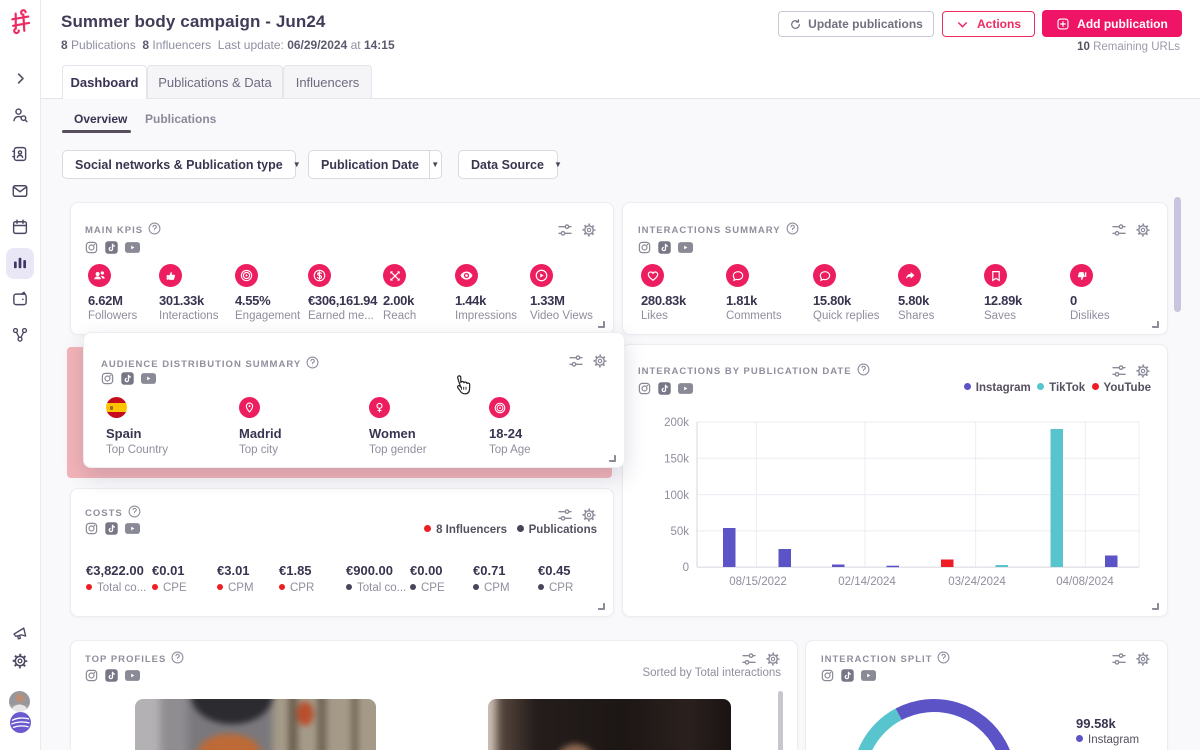 The height and width of the screenshot is (750, 1200). Describe the element at coordinates (1085, 582) in the screenshot. I see `svg-text: 04/08/2024` at that location.